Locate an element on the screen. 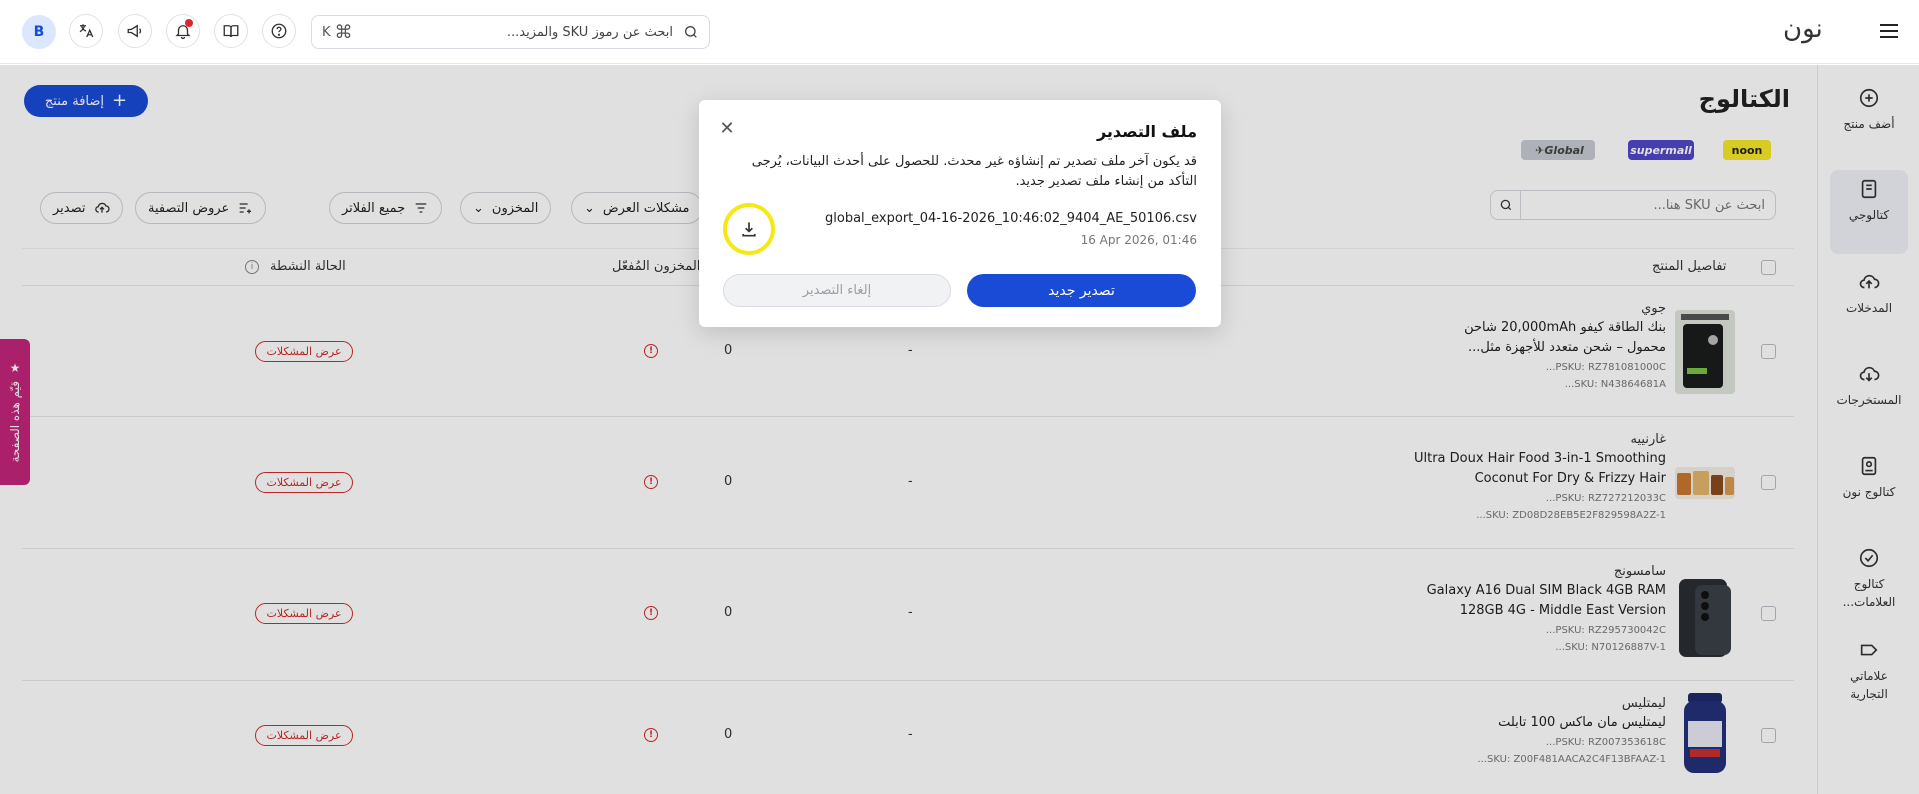 The width and height of the screenshot is (1919, 794). new-export-button: تصدير جديد is located at coordinates (1081, 290).